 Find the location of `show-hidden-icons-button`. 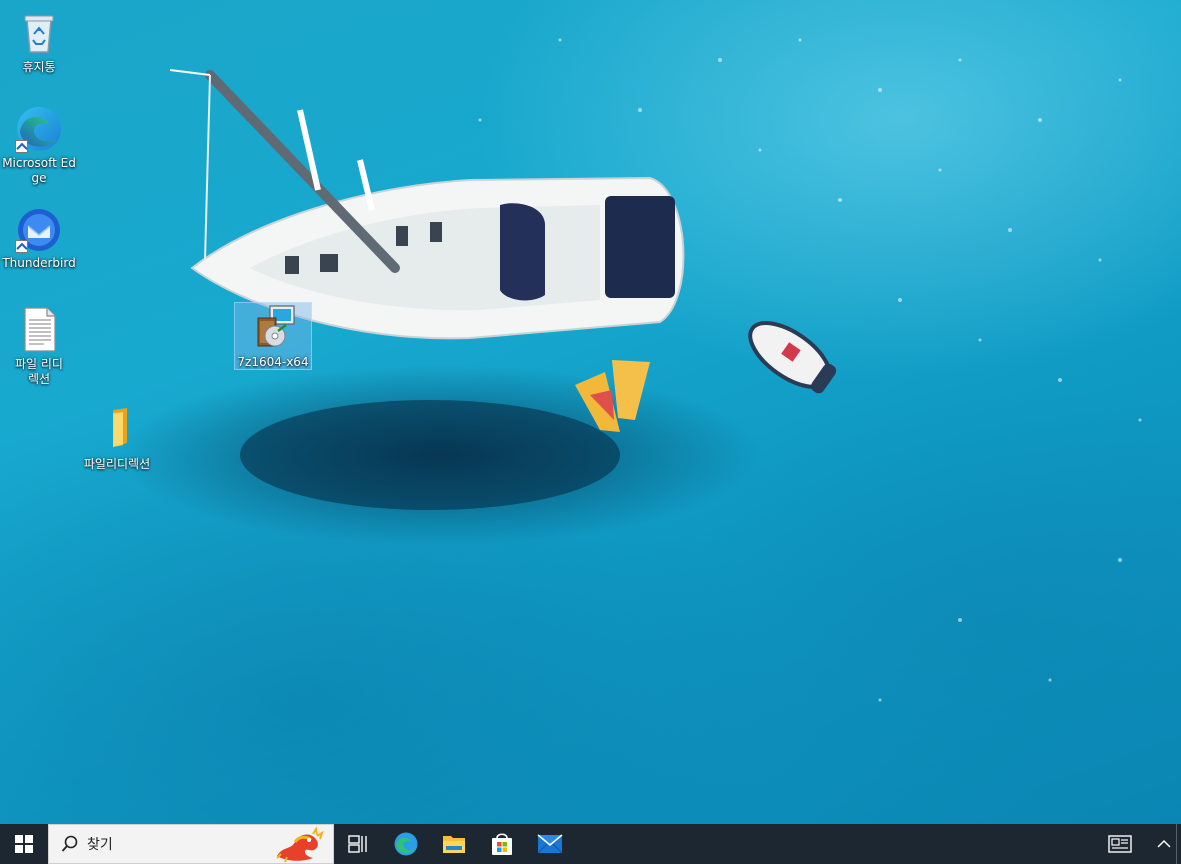

show-hidden-icons-button is located at coordinates (1164, 844).